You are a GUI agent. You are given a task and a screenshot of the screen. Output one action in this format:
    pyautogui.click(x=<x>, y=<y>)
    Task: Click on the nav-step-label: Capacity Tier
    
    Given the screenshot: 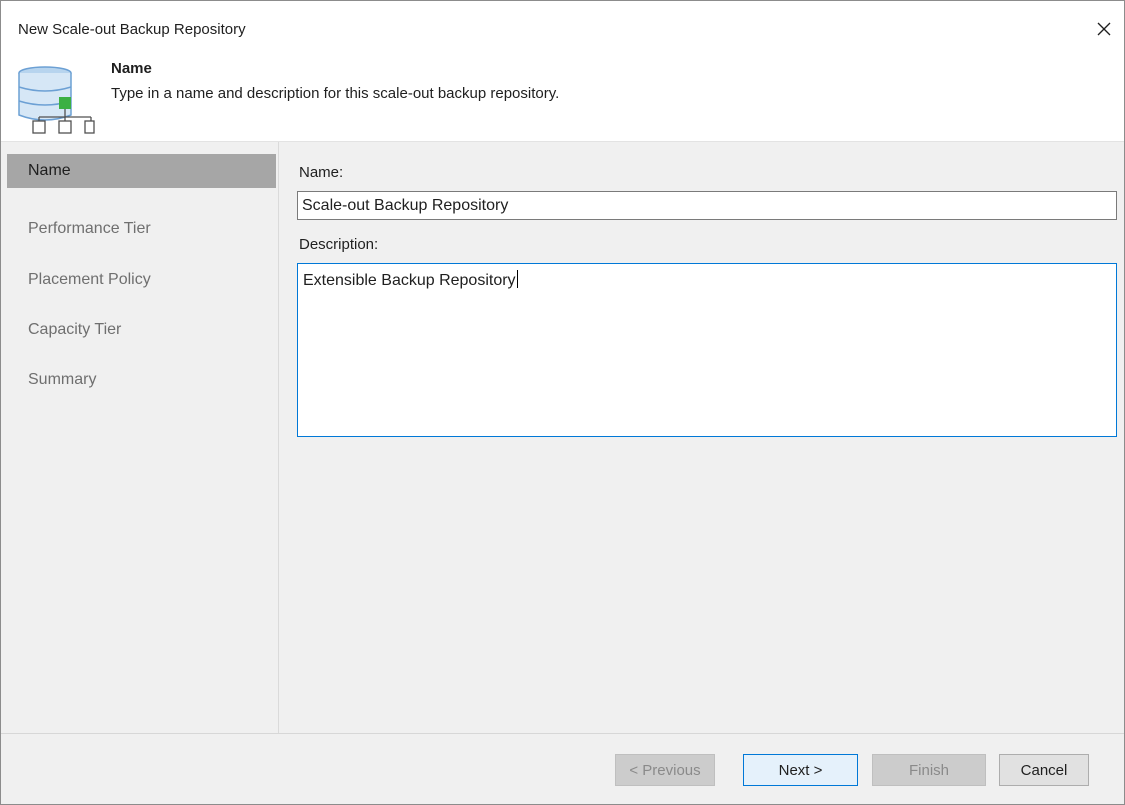 What is the action you would take?
    pyautogui.click(x=75, y=329)
    